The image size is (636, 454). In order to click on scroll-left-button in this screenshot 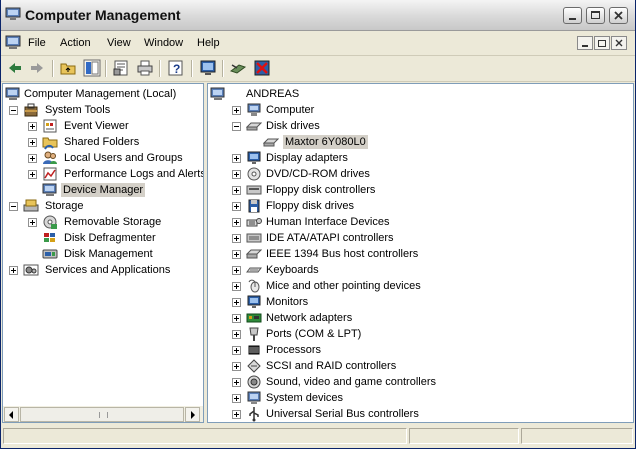, I will do `click(11, 414)`.